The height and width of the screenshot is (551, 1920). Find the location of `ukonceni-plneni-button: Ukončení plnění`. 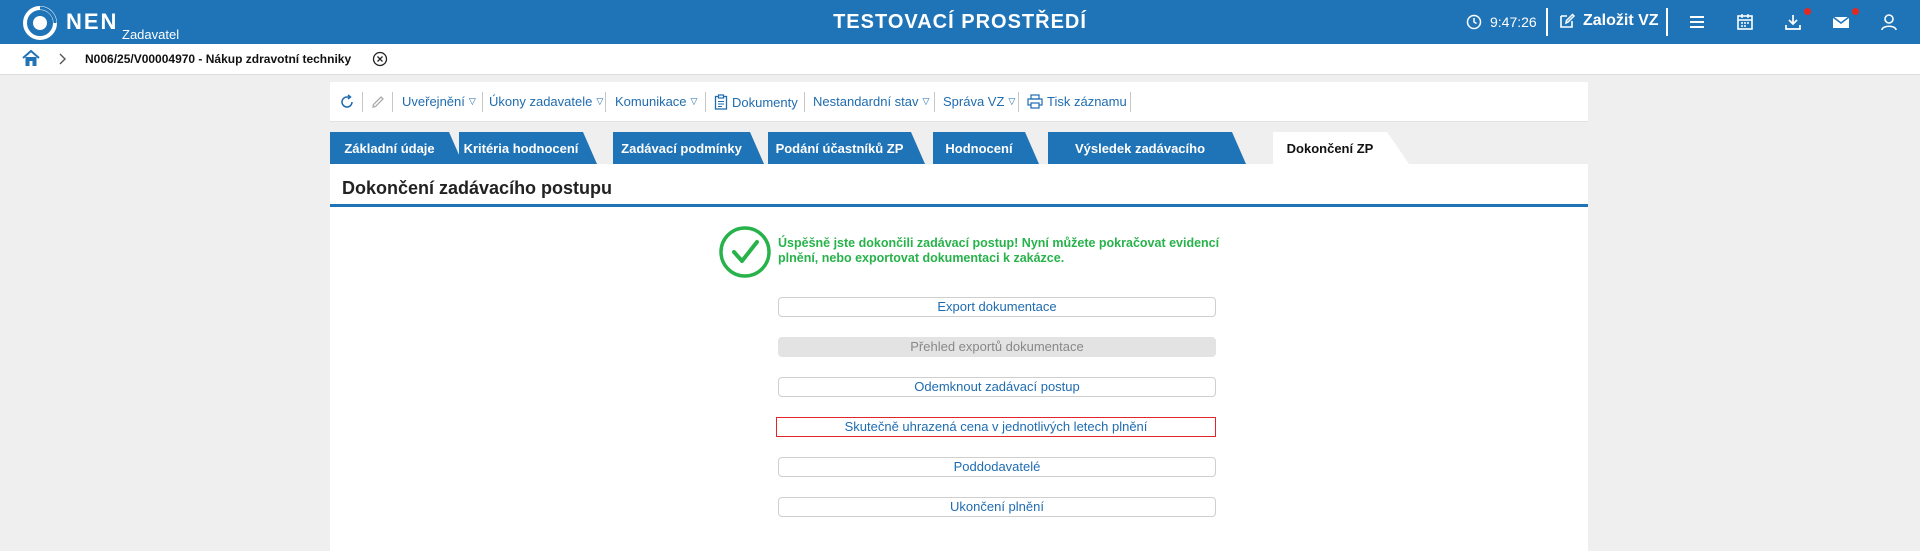

ukonceni-plneni-button: Ukončení plnění is located at coordinates (997, 507).